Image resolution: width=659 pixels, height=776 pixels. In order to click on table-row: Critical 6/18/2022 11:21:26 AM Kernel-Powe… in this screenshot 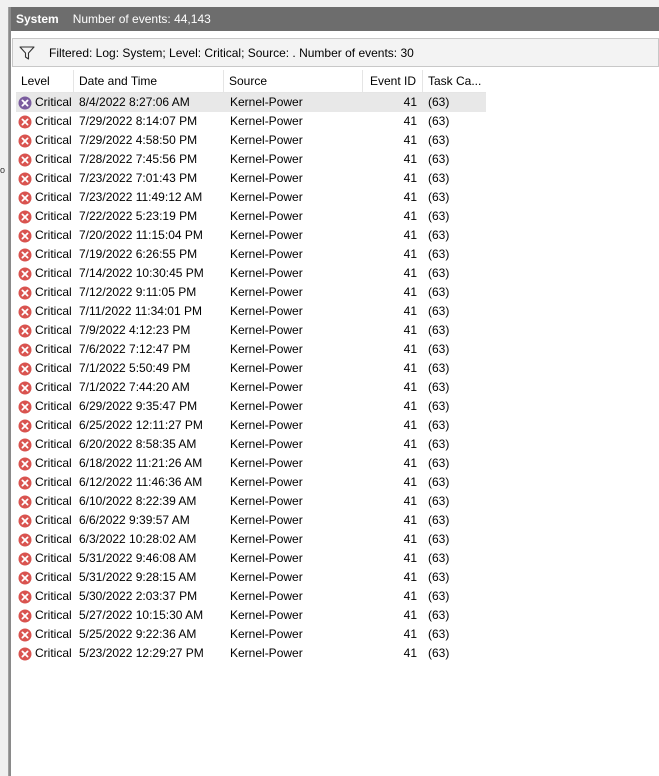, I will do `click(251, 463)`.